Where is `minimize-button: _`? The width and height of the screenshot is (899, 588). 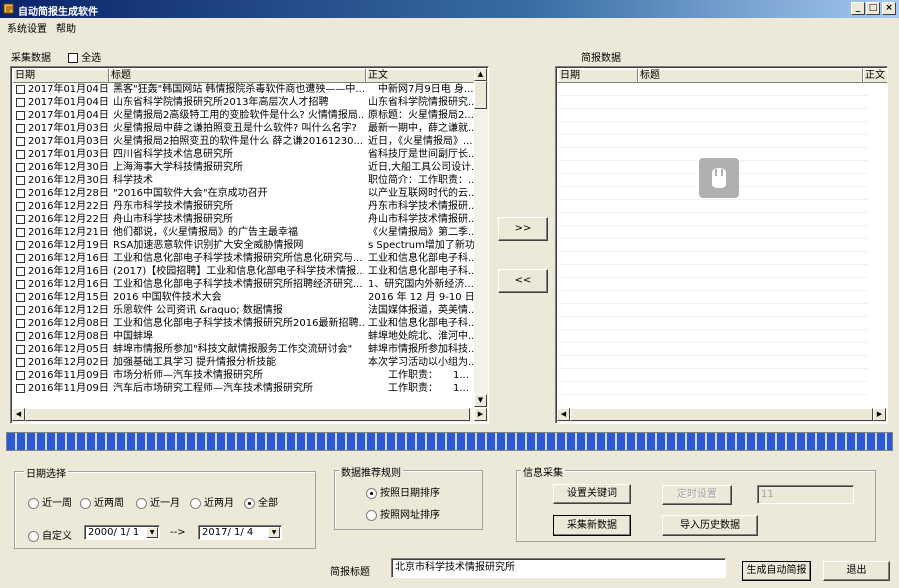
minimize-button: _ is located at coordinates (858, 8).